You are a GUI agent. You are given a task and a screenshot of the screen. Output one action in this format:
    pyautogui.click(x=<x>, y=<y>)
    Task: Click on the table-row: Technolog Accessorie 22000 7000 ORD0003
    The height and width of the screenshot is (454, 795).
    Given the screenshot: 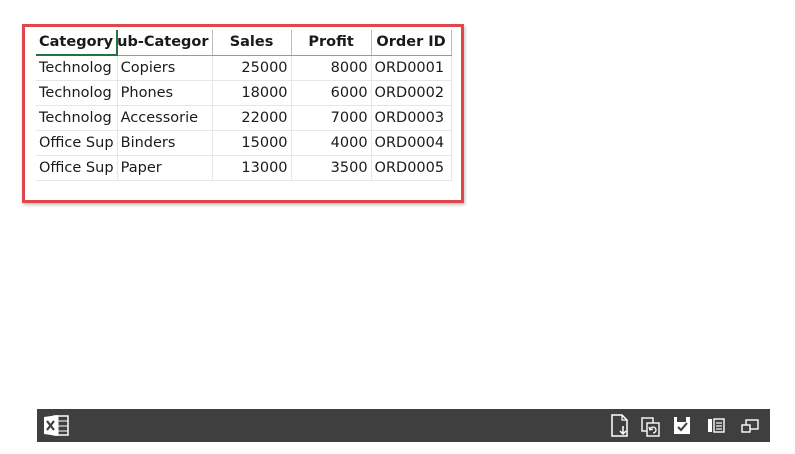 What is the action you would take?
    pyautogui.click(x=244, y=118)
    